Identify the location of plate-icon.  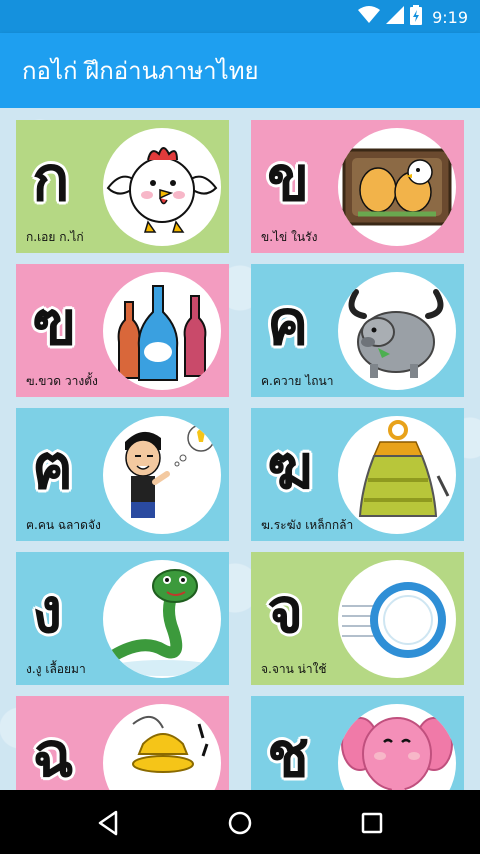
(397, 619).